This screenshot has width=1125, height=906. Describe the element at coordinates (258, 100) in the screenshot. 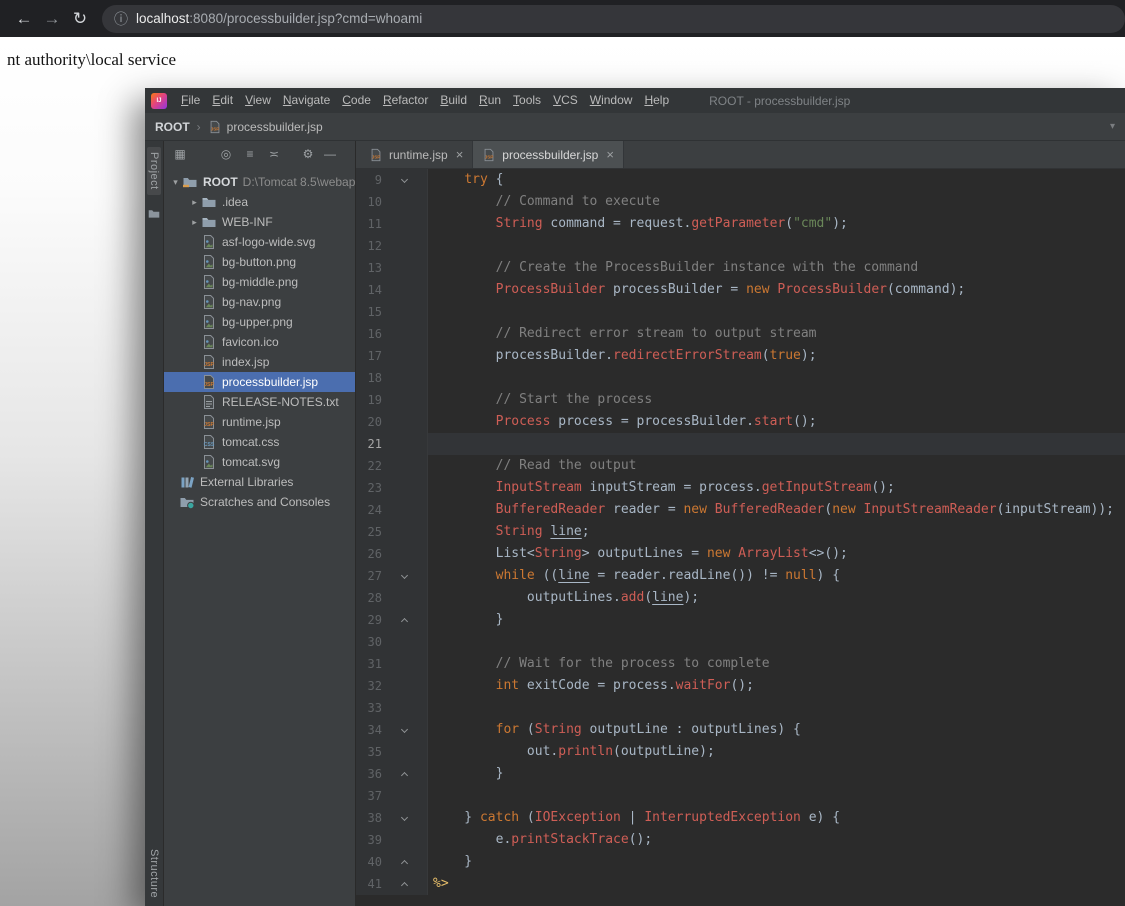

I see `menu-view: View` at that location.